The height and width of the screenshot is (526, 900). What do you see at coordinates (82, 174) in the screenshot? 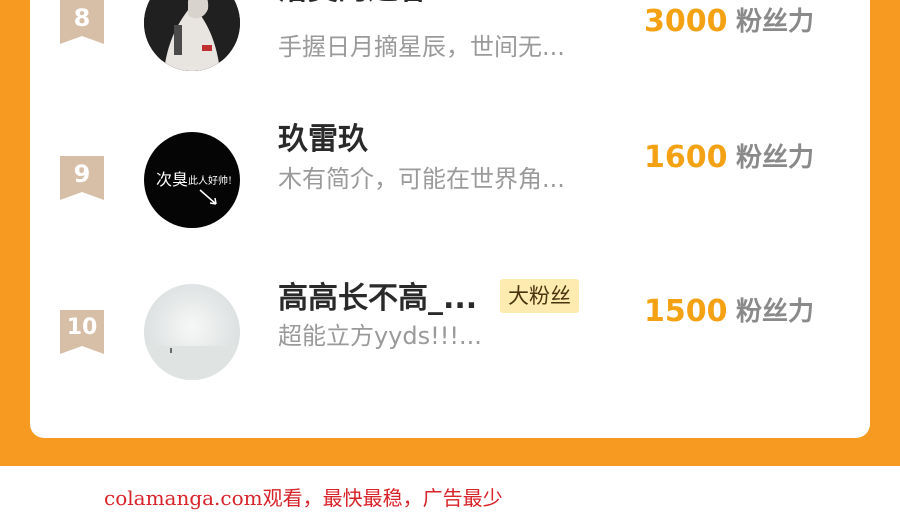
I see `rank-number: 9` at bounding box center [82, 174].